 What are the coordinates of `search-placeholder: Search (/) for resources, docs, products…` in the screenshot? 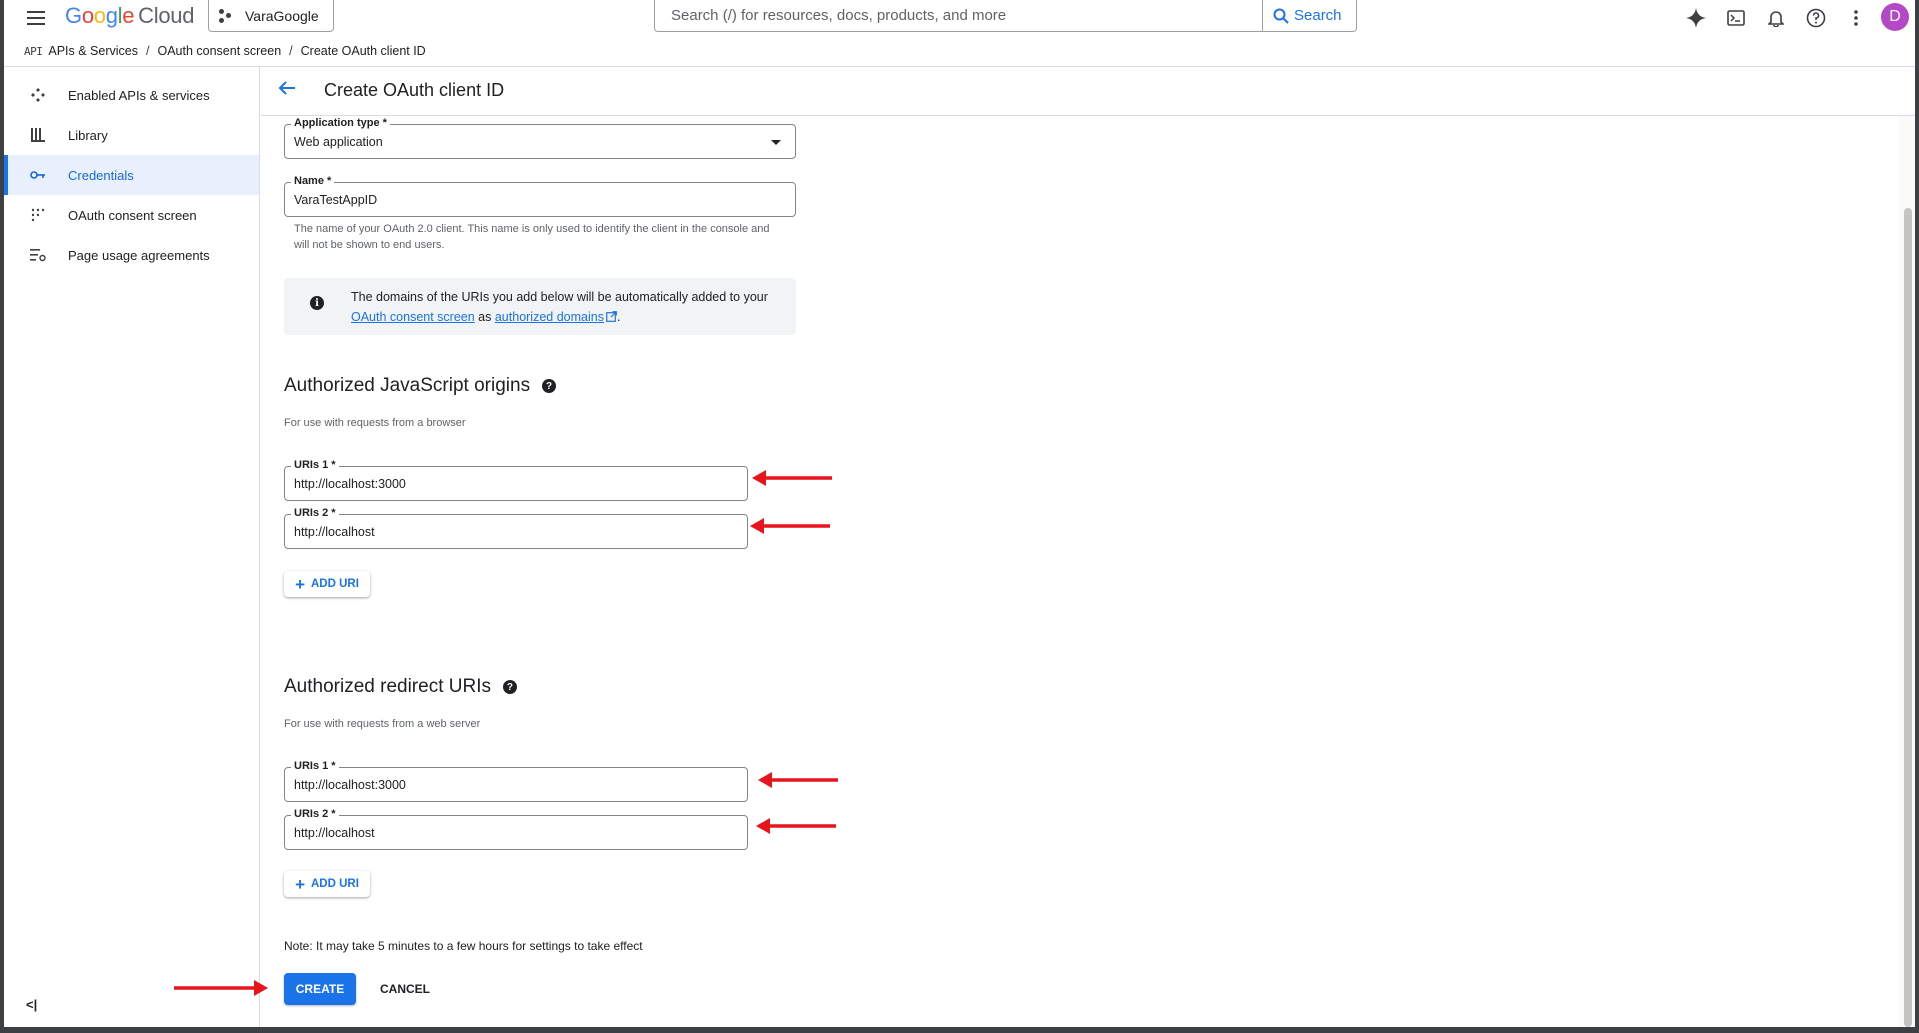 It's located at (839, 15).